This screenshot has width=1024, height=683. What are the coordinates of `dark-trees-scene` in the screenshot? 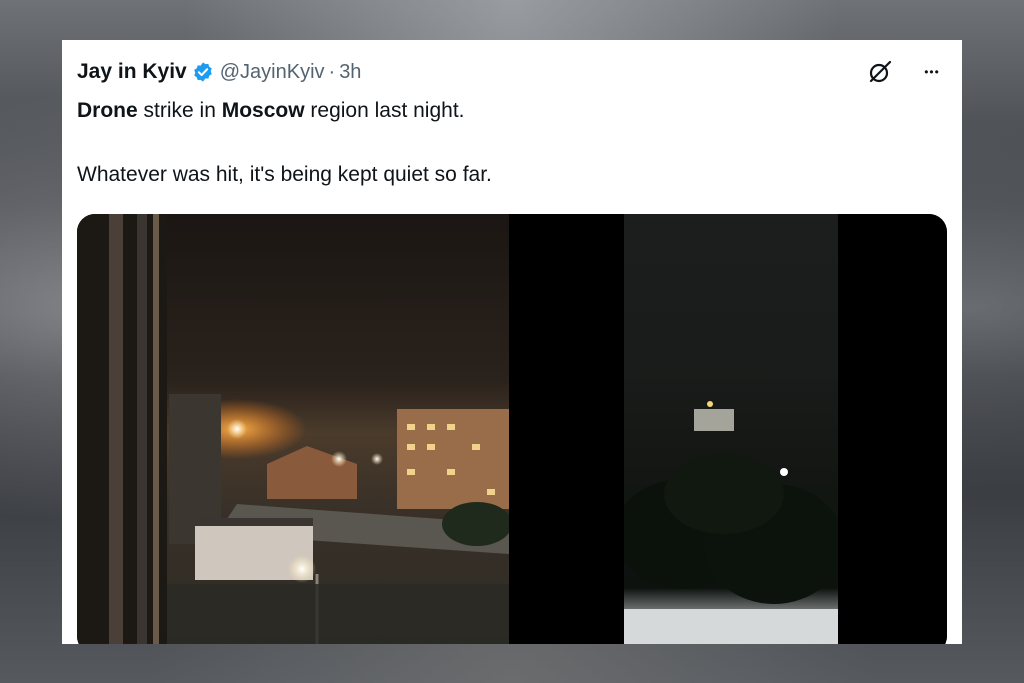 It's located at (729, 522).